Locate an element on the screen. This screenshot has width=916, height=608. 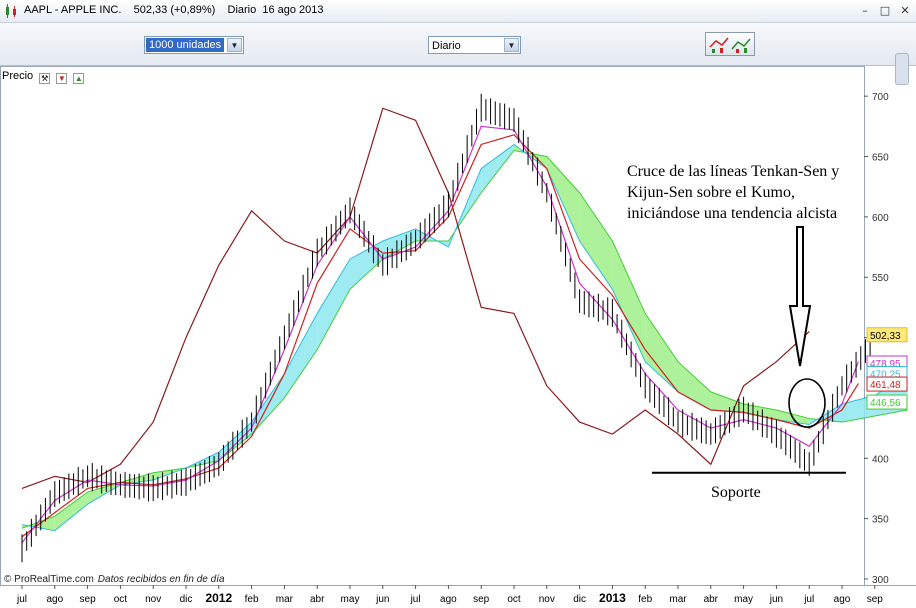
support-label: Soporte is located at coordinates (736, 492).